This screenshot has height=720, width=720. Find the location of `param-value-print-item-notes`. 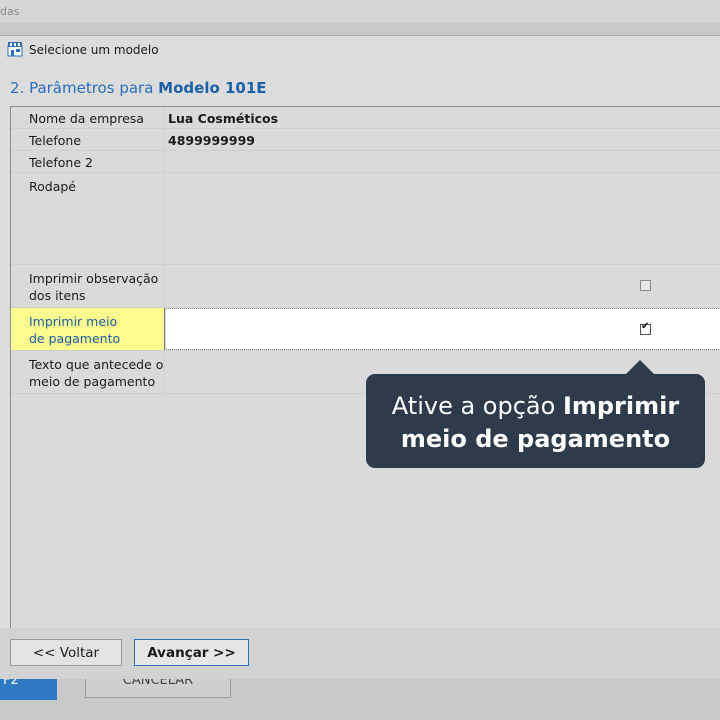

param-value-print-item-notes is located at coordinates (443, 286).